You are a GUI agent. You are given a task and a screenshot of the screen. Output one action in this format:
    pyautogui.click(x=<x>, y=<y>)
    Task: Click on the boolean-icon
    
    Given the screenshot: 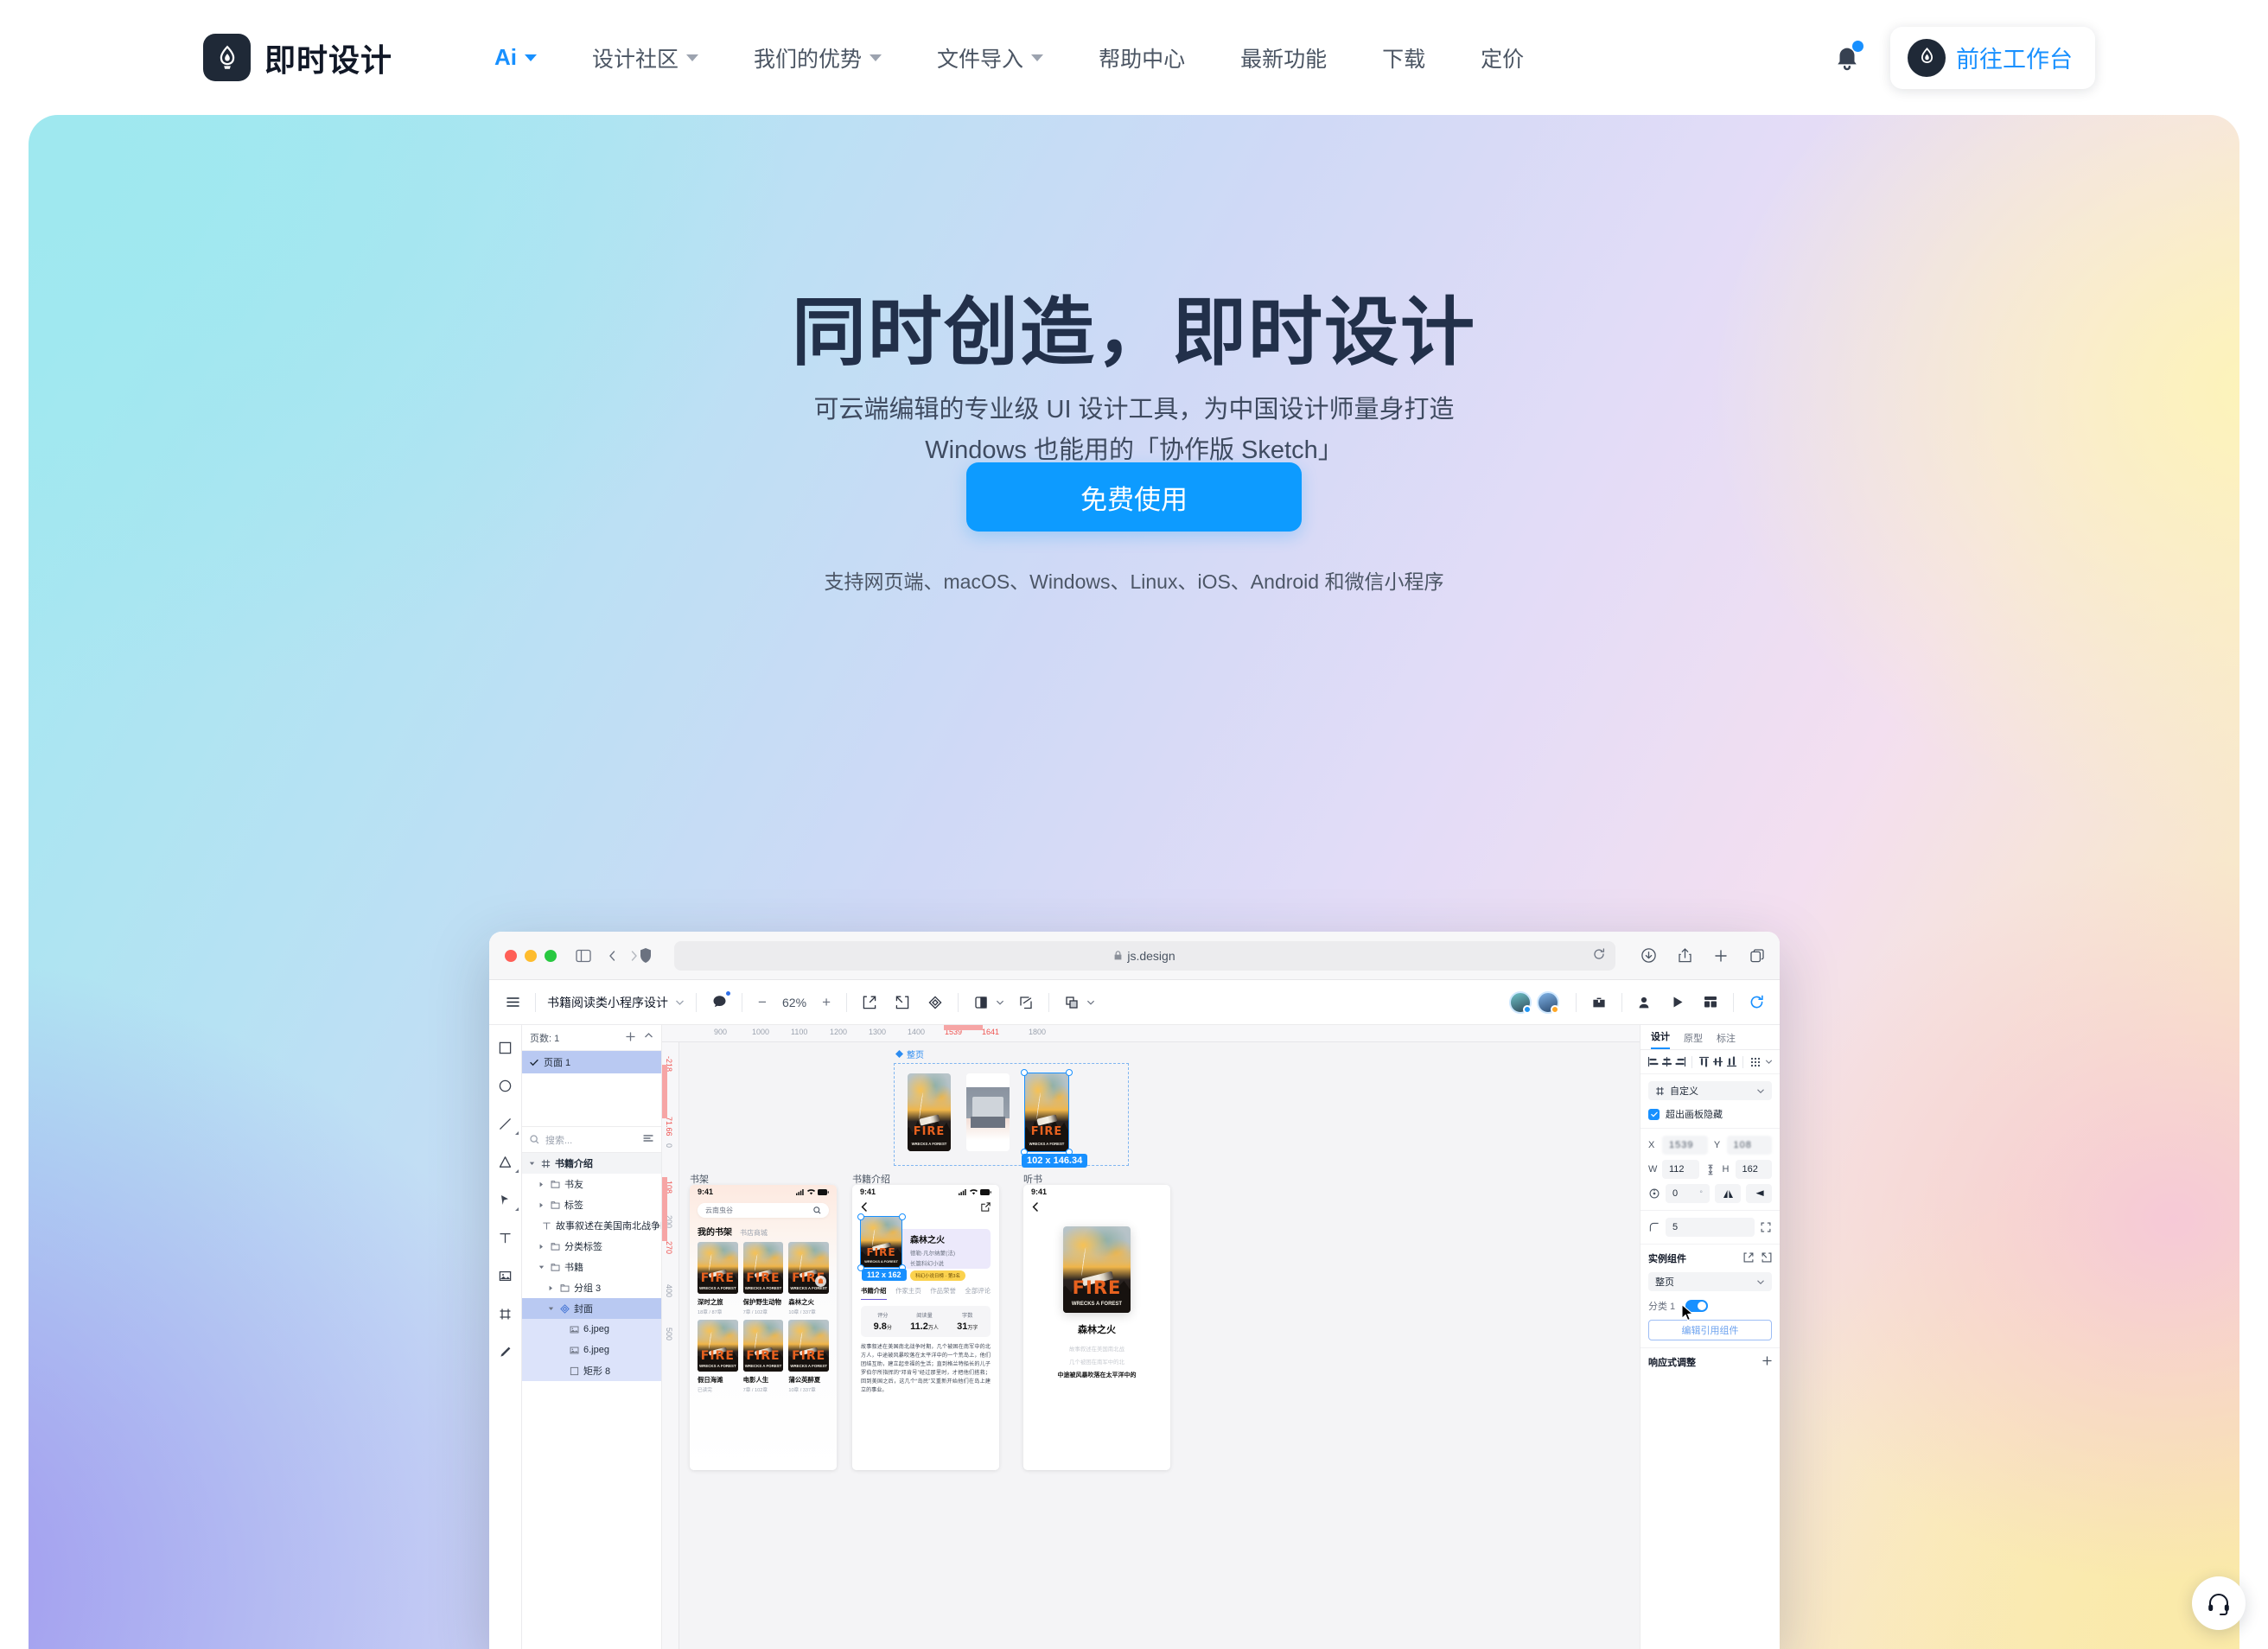 What is the action you would take?
    pyautogui.click(x=1072, y=1003)
    